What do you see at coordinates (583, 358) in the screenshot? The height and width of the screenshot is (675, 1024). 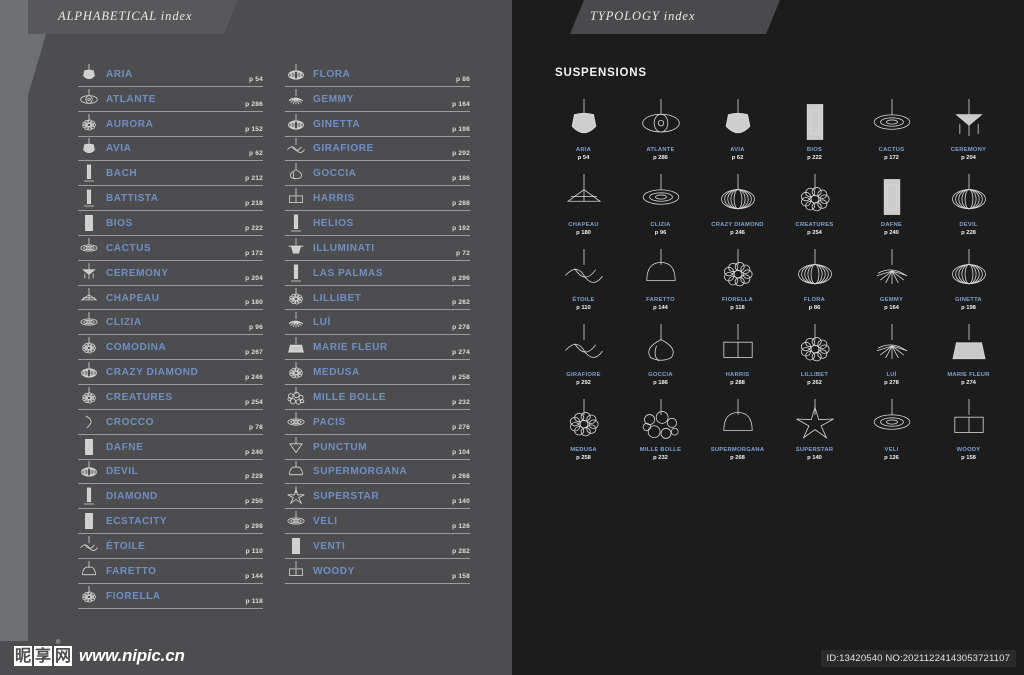 I see `typology-grid-item: GIRAFIORE p 292` at bounding box center [583, 358].